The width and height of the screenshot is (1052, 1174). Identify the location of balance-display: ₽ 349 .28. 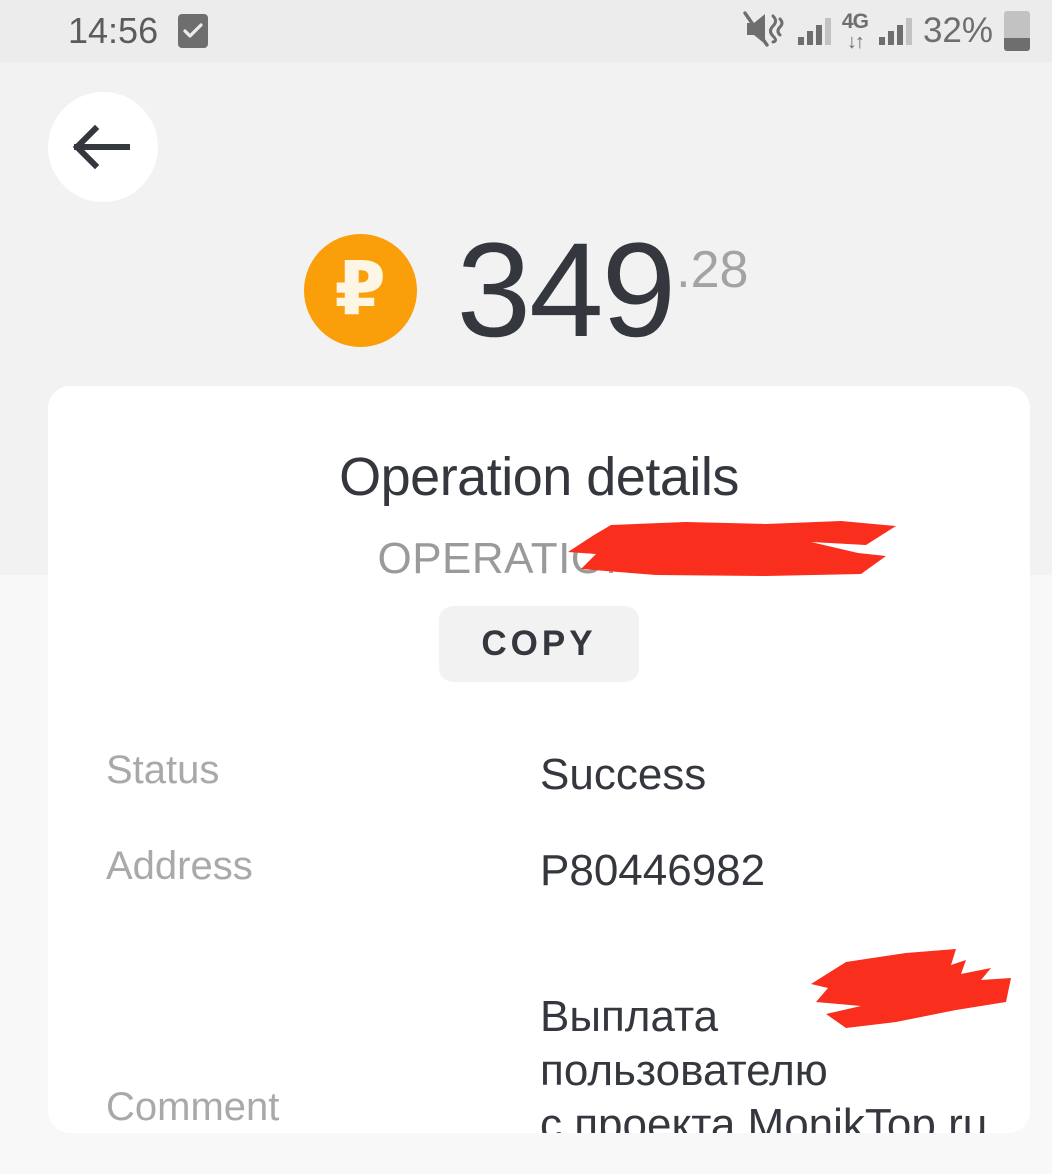
(526, 290).